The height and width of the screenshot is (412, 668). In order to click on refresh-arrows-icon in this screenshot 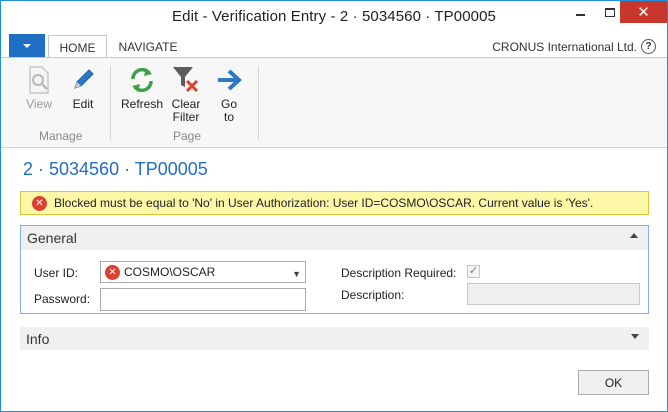, I will do `click(142, 80)`.